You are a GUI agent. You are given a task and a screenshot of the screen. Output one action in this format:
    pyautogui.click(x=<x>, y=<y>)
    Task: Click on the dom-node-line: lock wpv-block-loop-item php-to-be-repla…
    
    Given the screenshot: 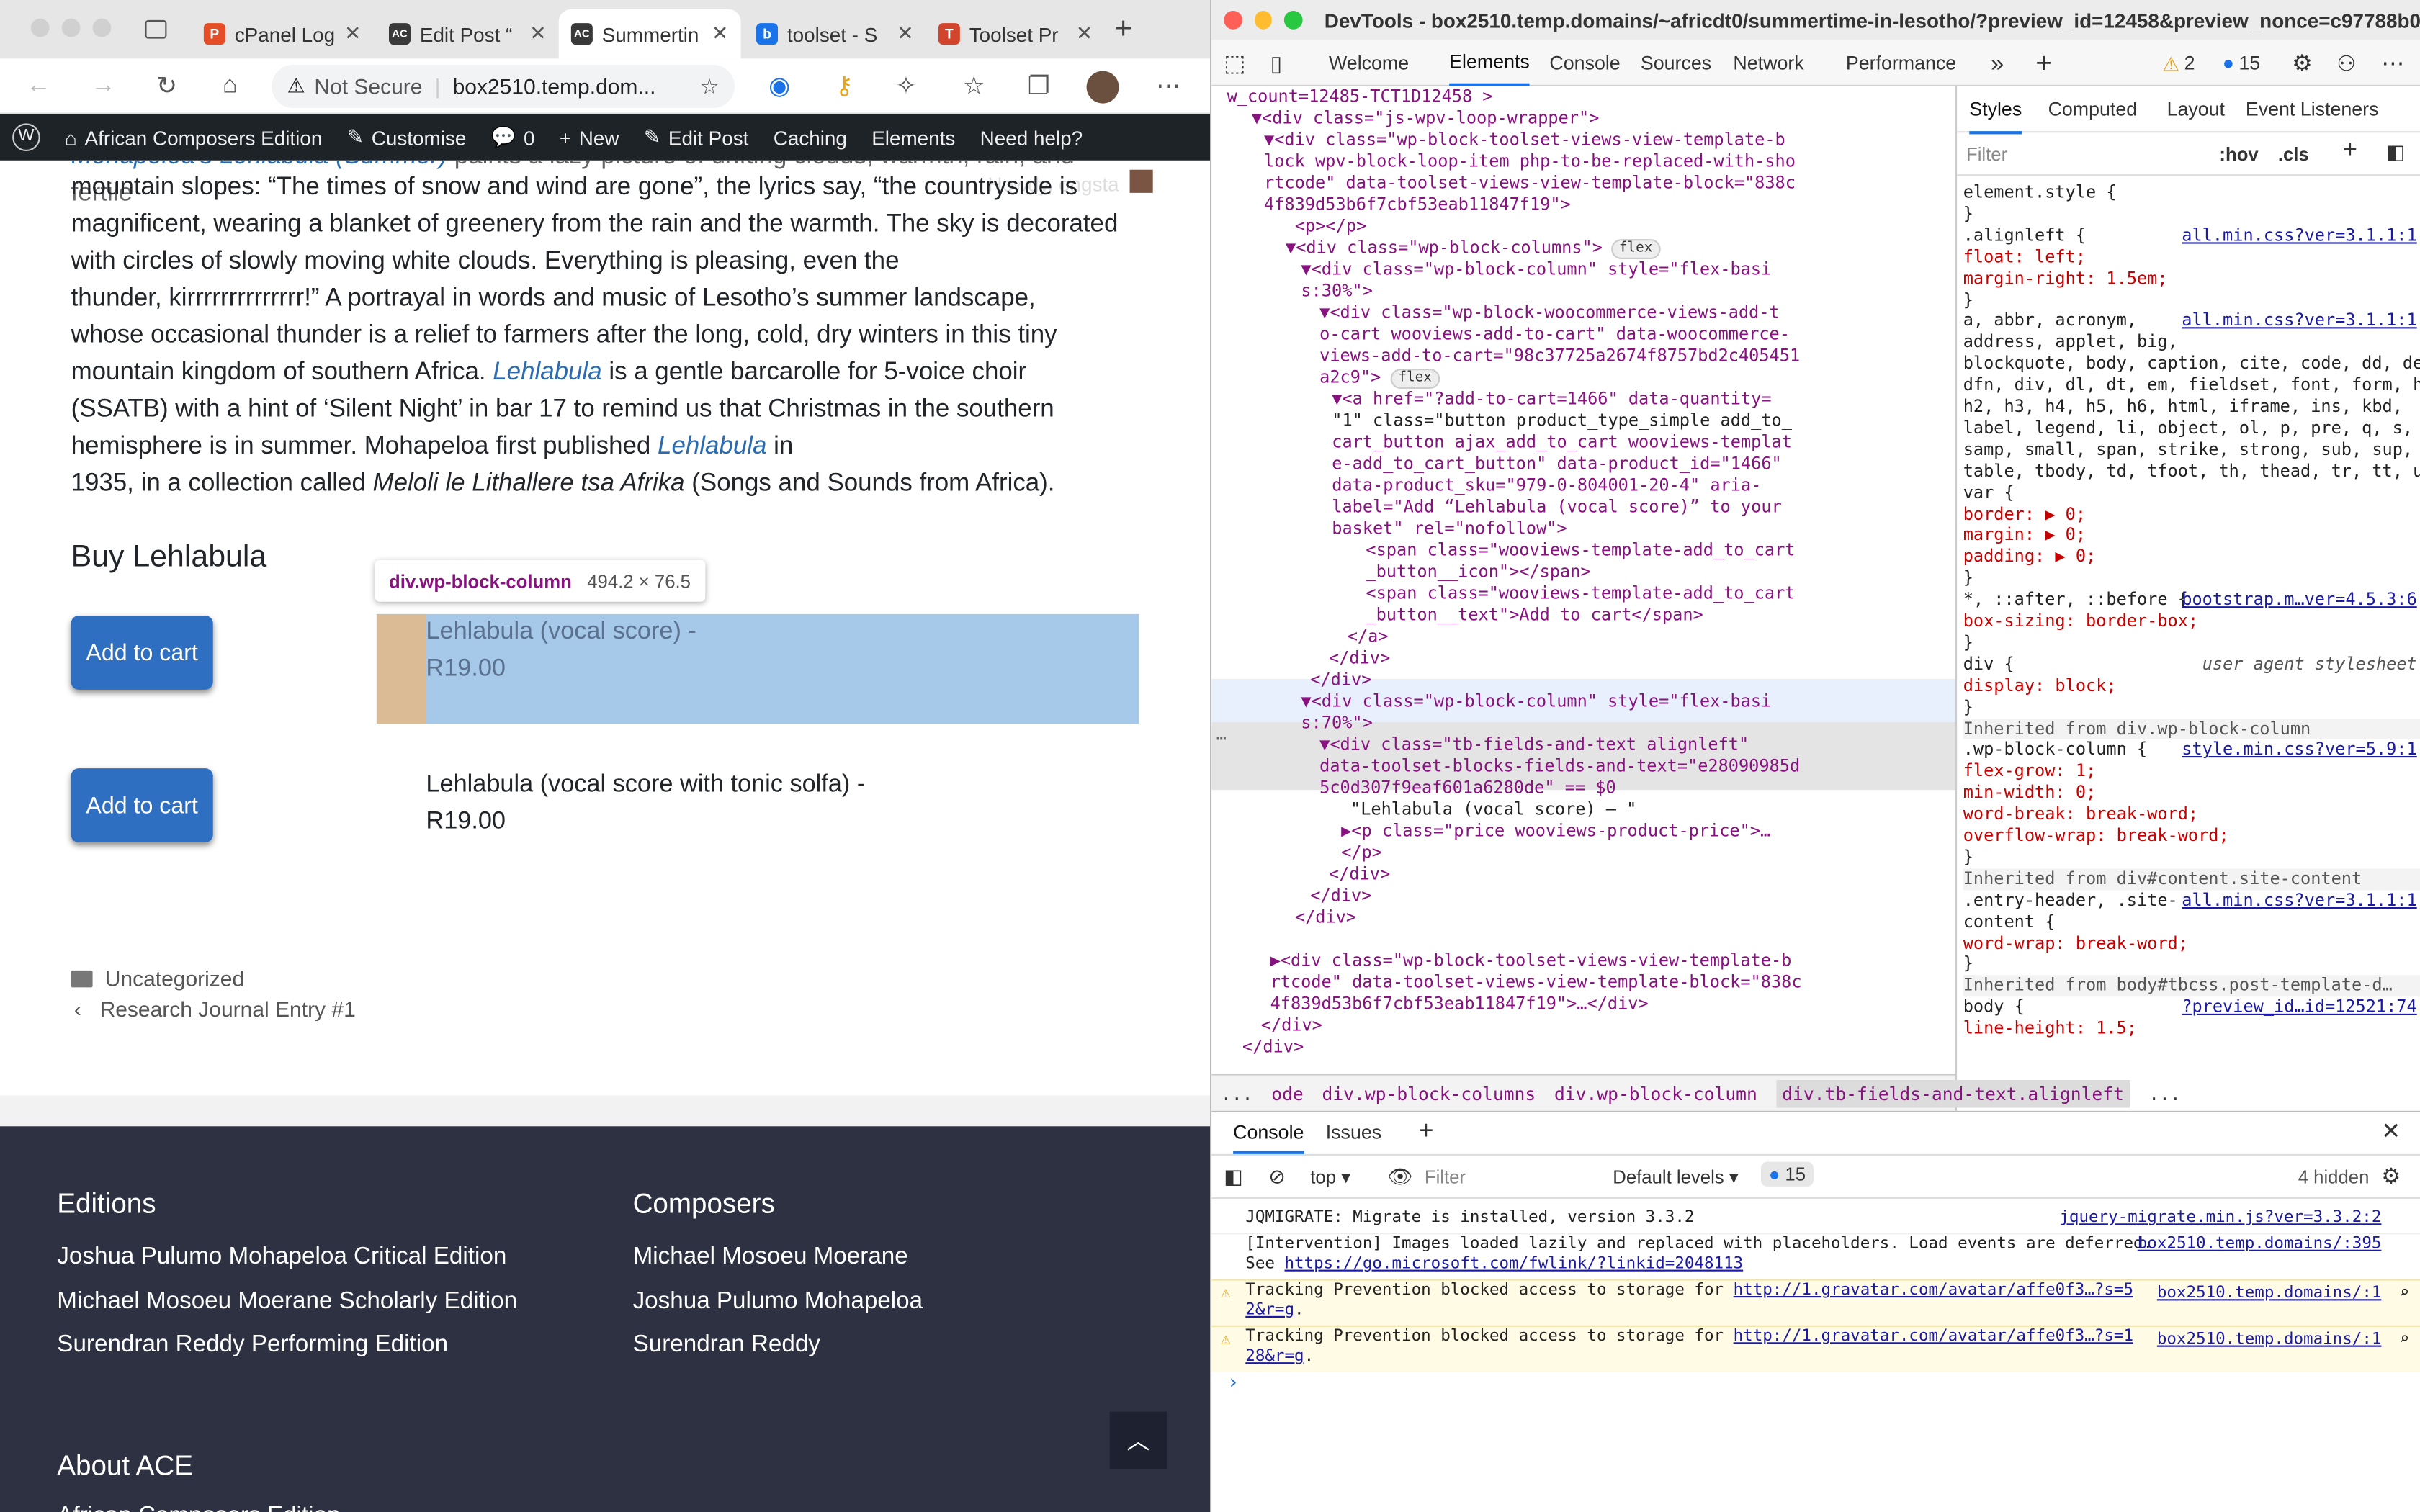 What is the action you would take?
    pyautogui.click(x=1530, y=162)
    